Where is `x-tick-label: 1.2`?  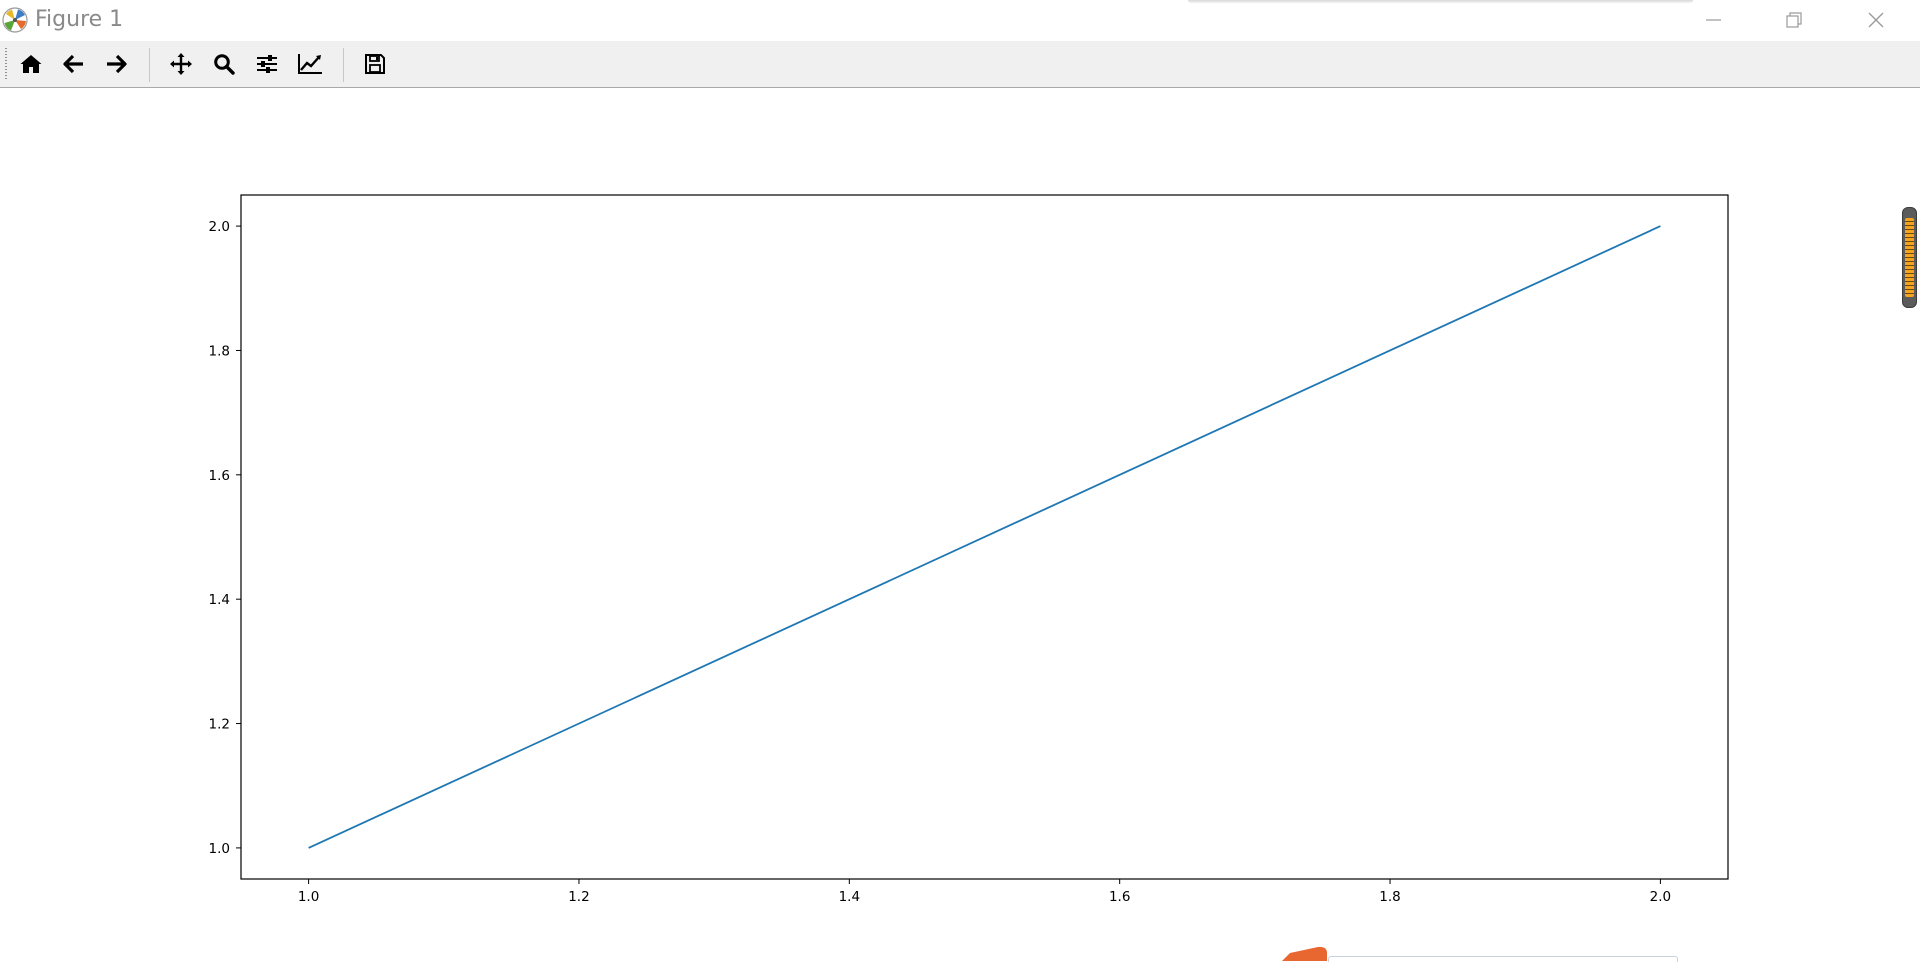
x-tick-label: 1.2 is located at coordinates (578, 897).